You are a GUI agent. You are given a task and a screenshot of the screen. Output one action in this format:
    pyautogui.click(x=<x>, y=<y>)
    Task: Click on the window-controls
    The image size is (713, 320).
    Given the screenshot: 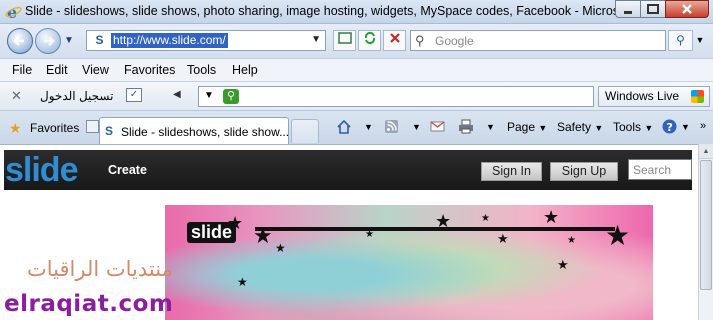 What is the action you would take?
    pyautogui.click(x=662, y=9)
    